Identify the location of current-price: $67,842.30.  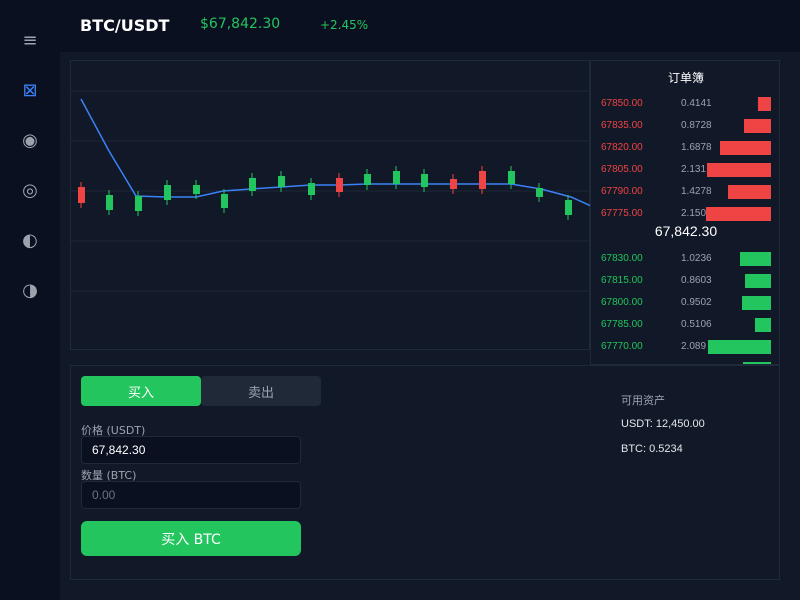
(240, 24).